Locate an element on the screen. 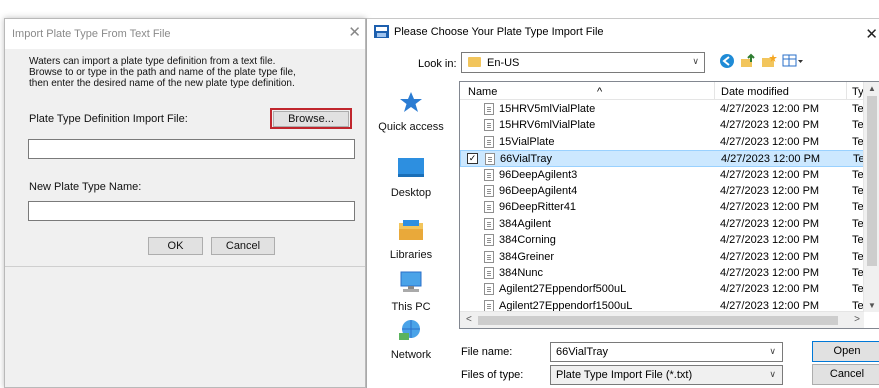  place-this-pc: This PC is located at coordinates (411, 292).